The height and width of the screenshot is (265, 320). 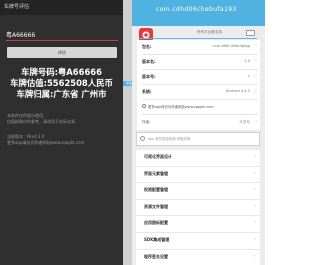 I want to click on author-label: 作者:, so click(x=146, y=122).